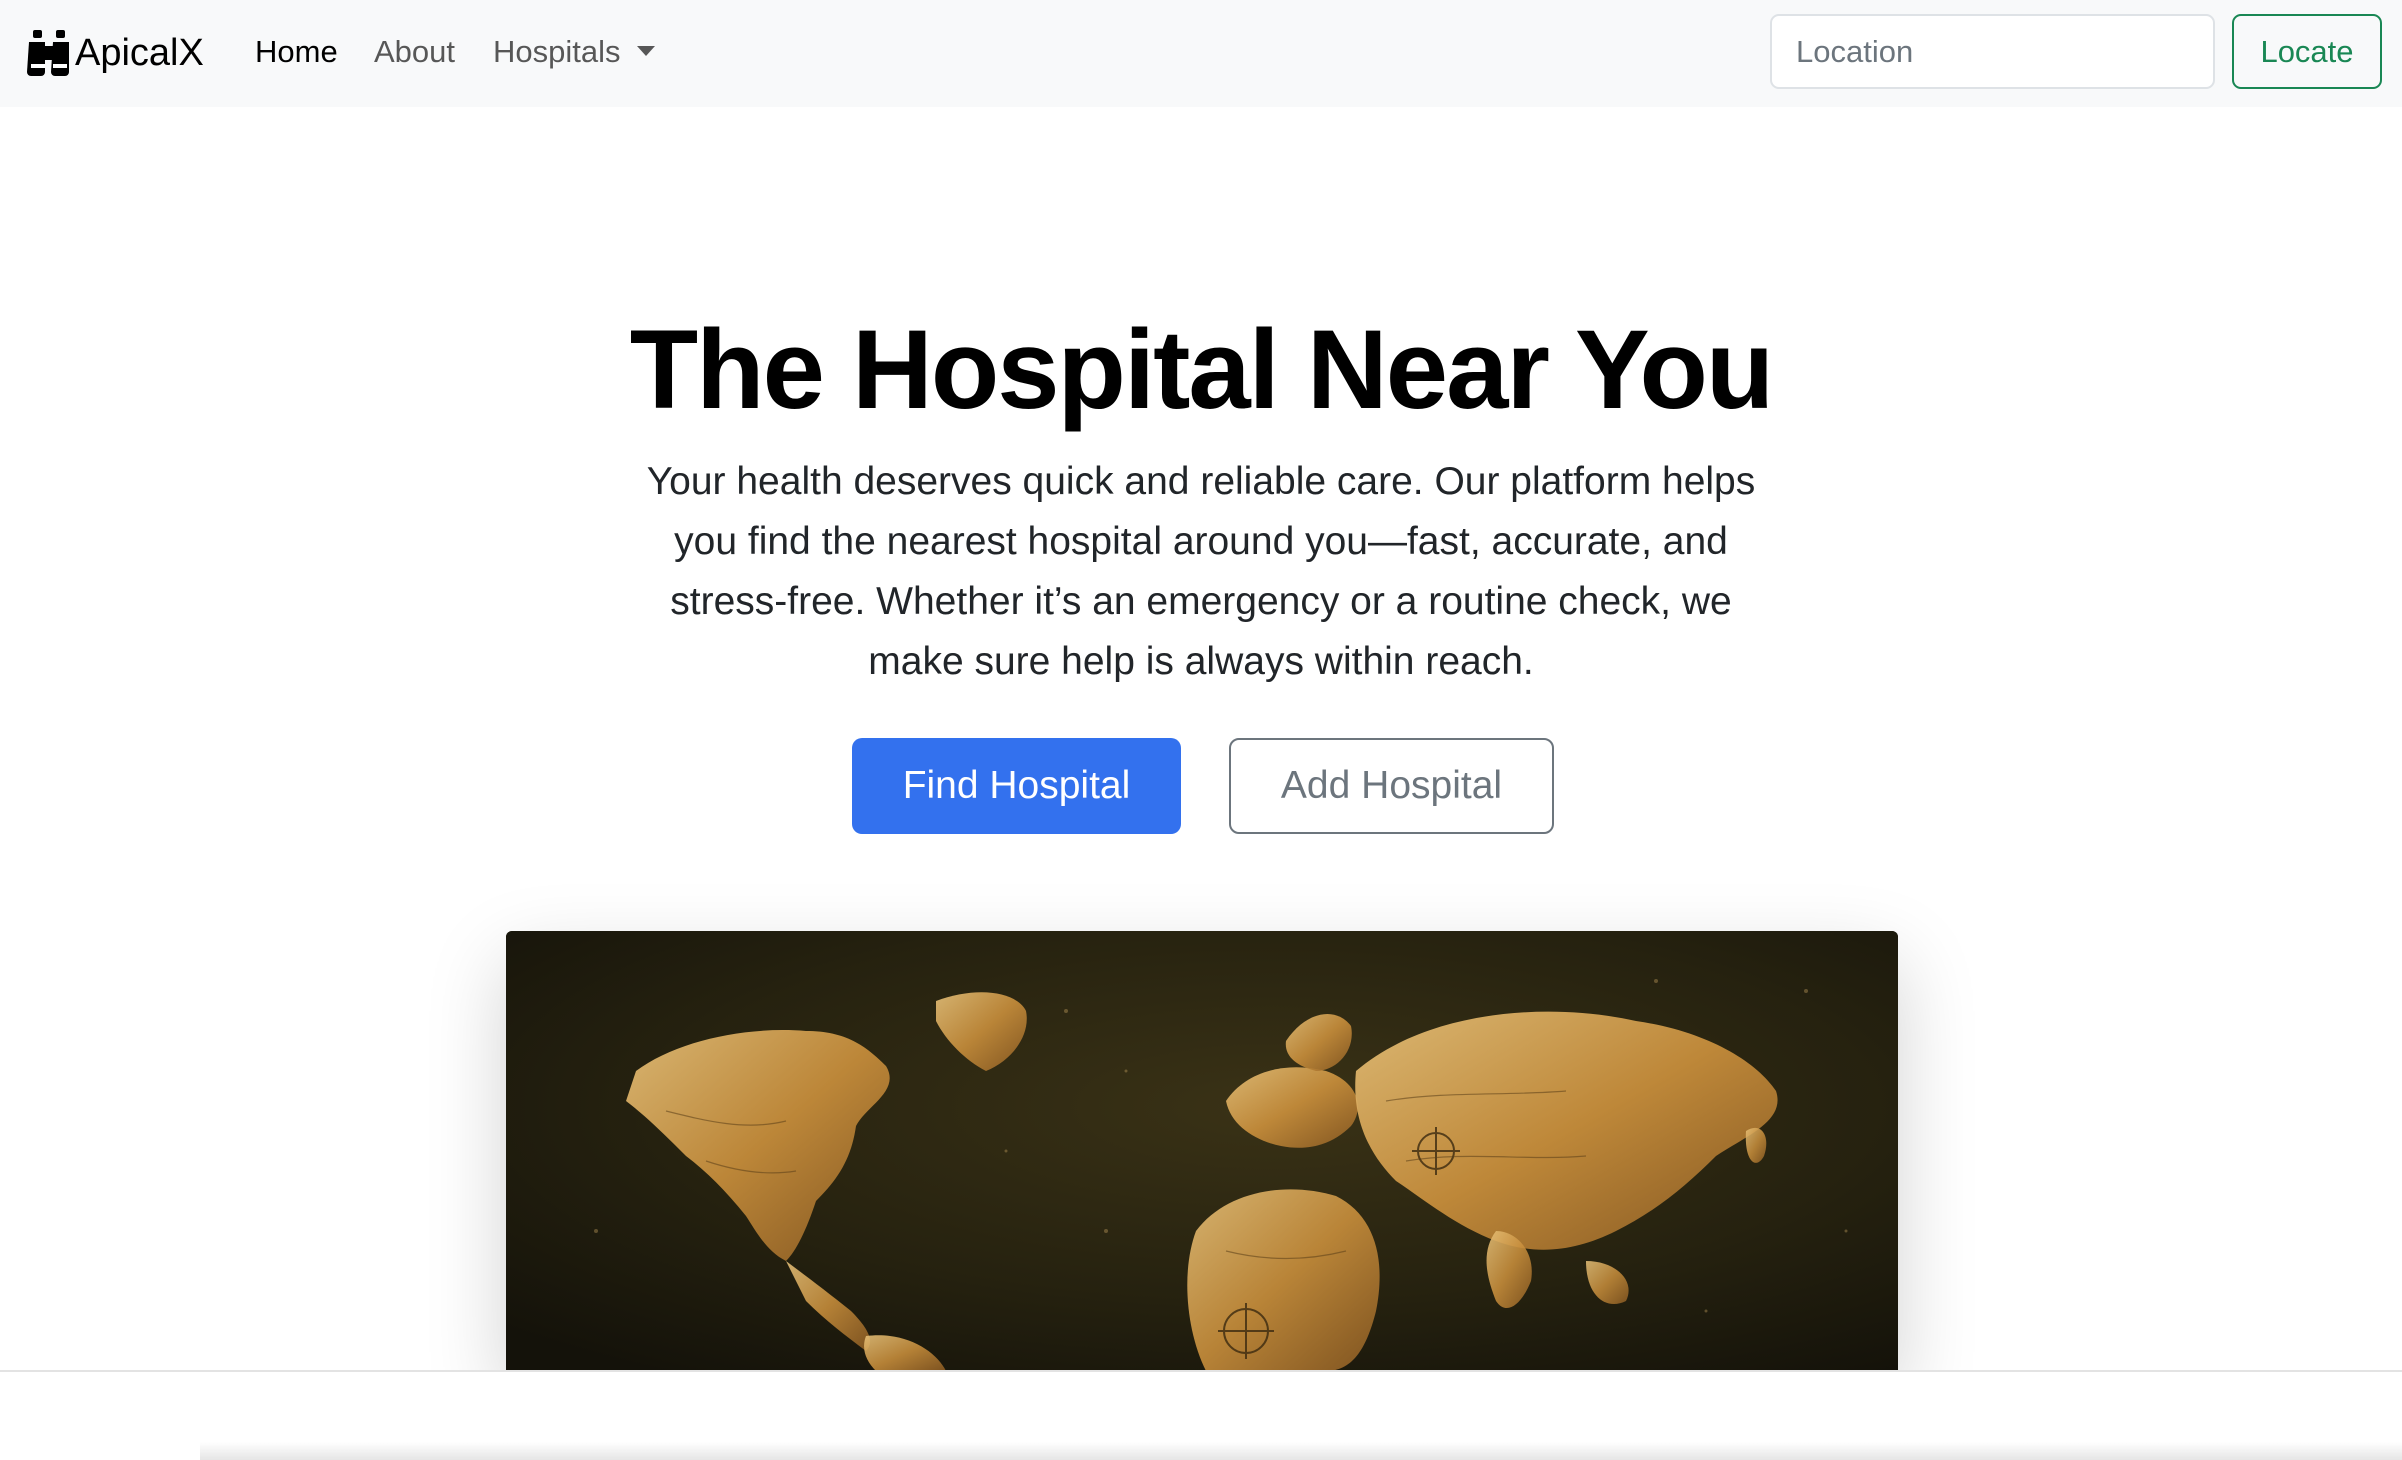 Image resolution: width=2402 pixels, height=1460 pixels. I want to click on locate-button: Locate, so click(2307, 51).